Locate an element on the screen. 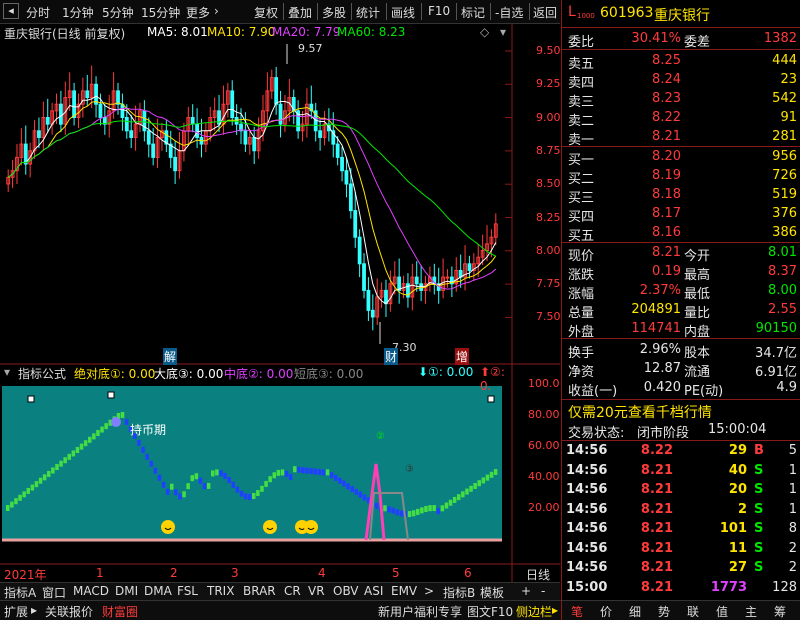 The image size is (800, 620). period-tab-intraday: 分时 is located at coordinates (38, 12).